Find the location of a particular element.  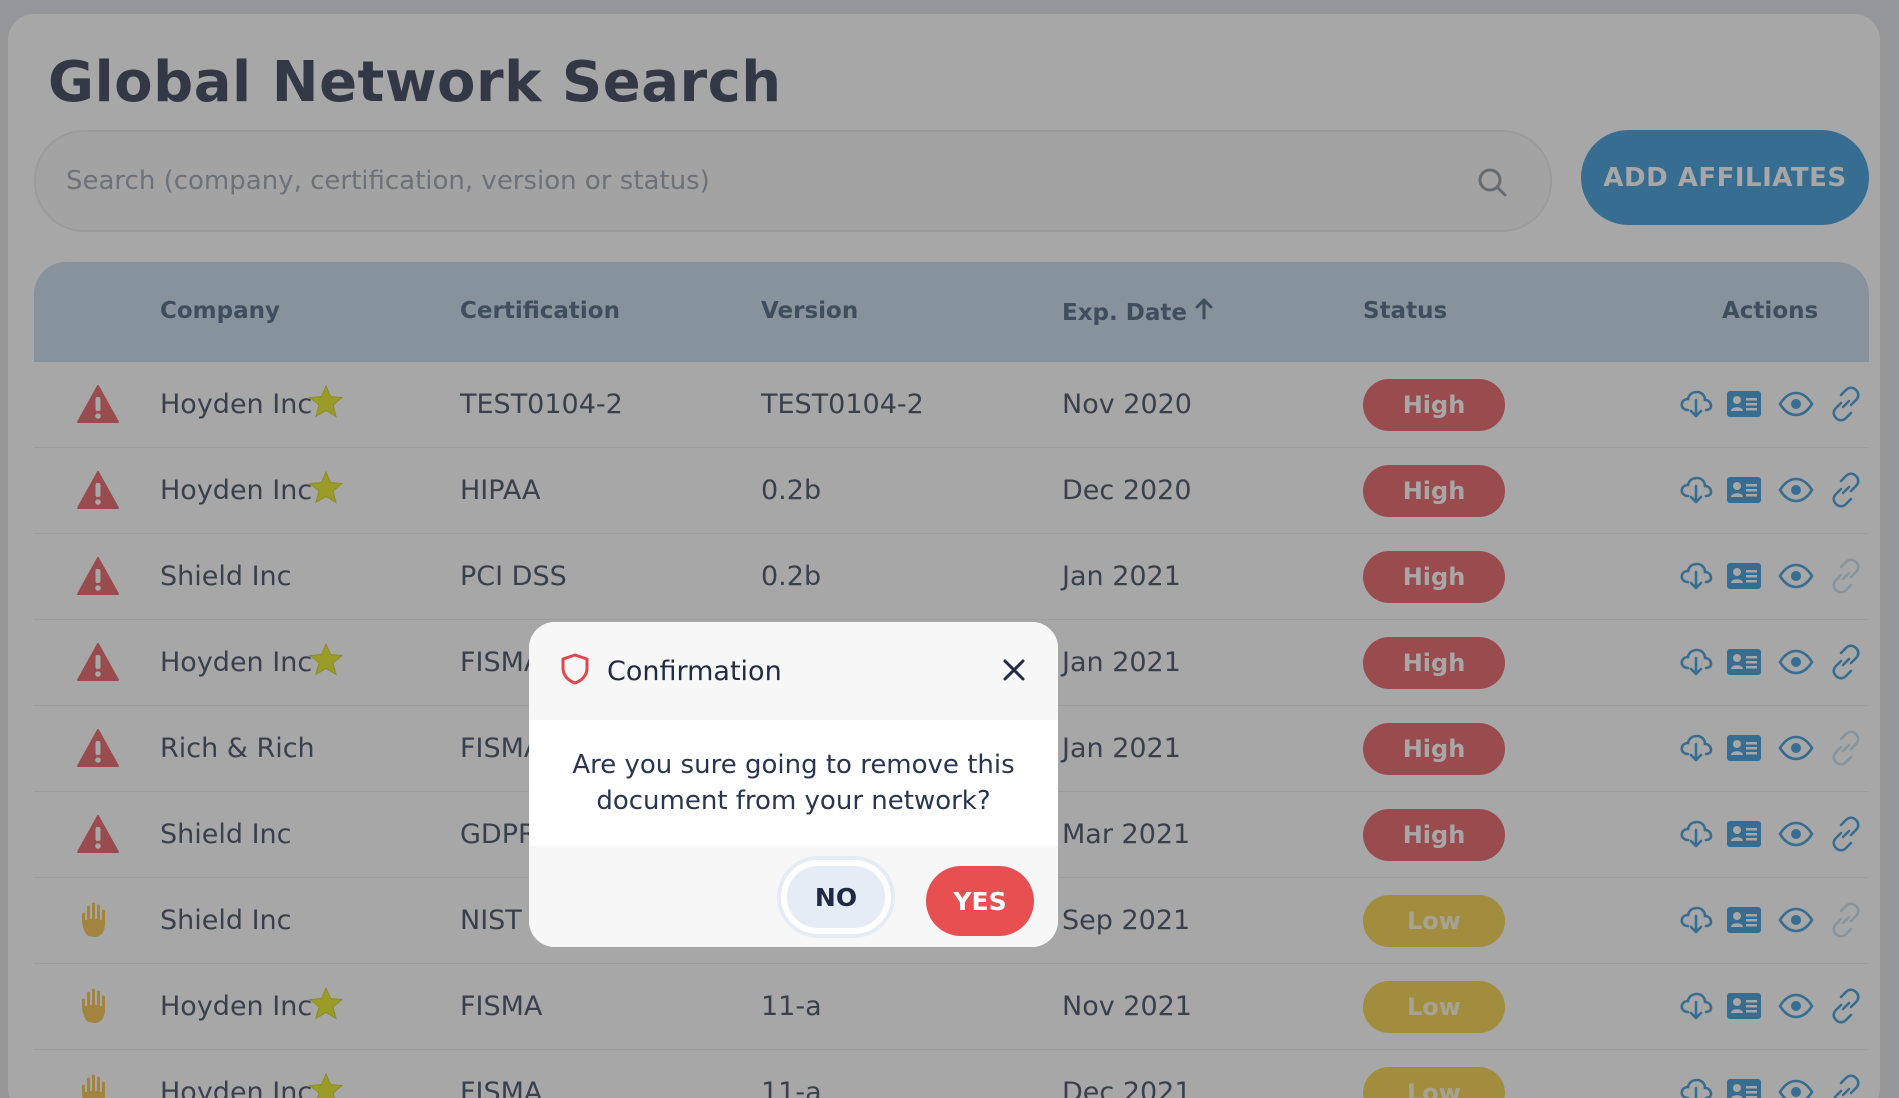

dialog-footer: NO YES is located at coordinates (793, 896).